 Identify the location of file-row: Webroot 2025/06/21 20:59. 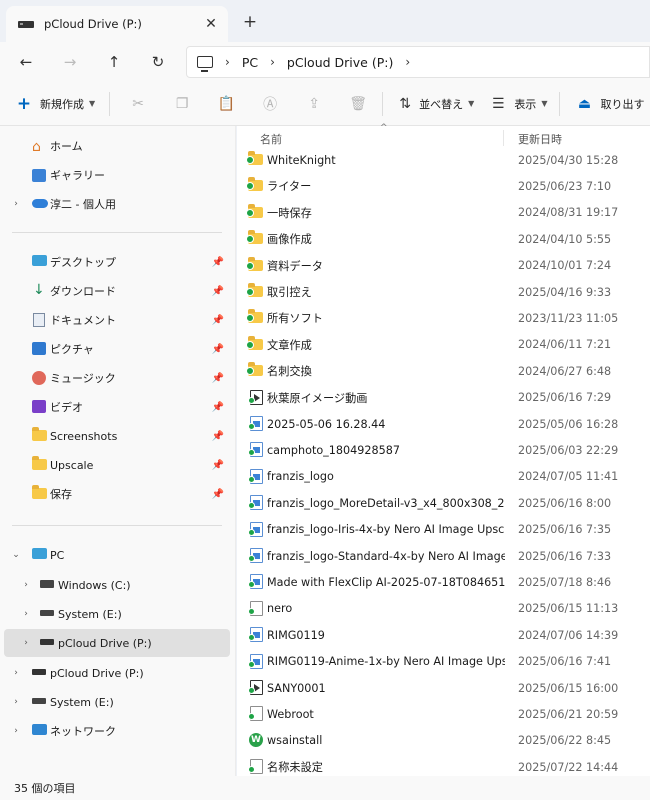
(443, 714).